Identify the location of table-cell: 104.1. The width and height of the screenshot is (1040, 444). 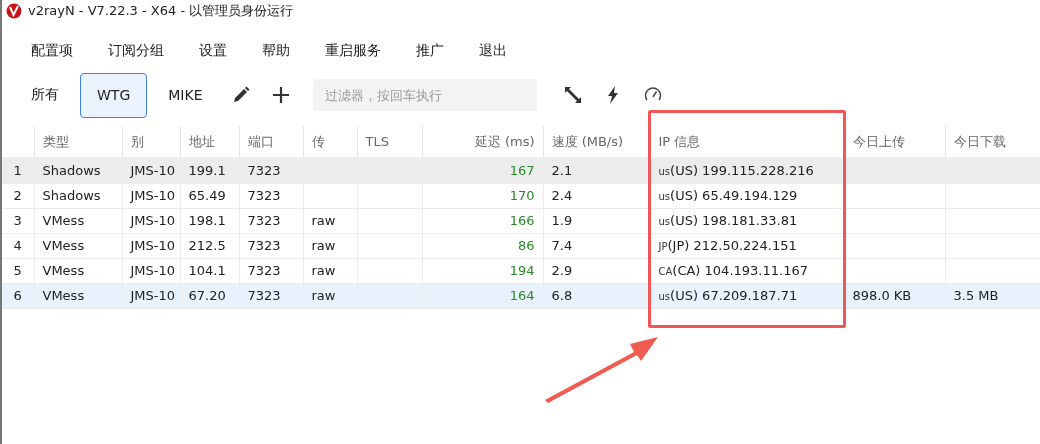
(207, 270).